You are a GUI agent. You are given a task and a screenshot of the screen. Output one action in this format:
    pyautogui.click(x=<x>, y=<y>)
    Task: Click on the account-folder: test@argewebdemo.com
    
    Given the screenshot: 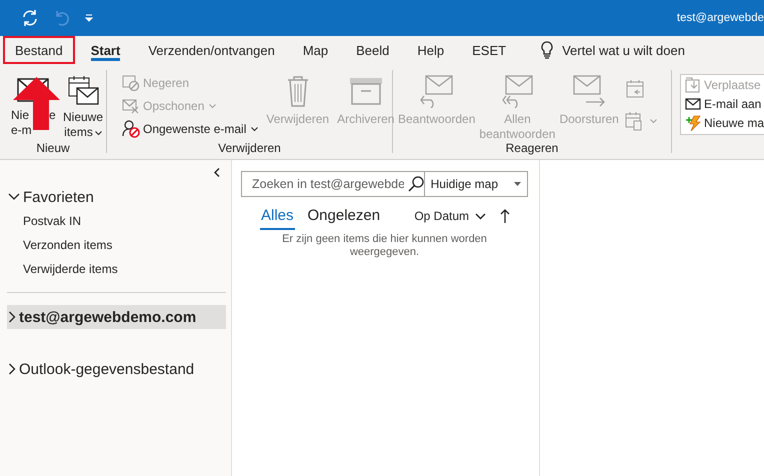 What is the action you would take?
    pyautogui.click(x=116, y=317)
    